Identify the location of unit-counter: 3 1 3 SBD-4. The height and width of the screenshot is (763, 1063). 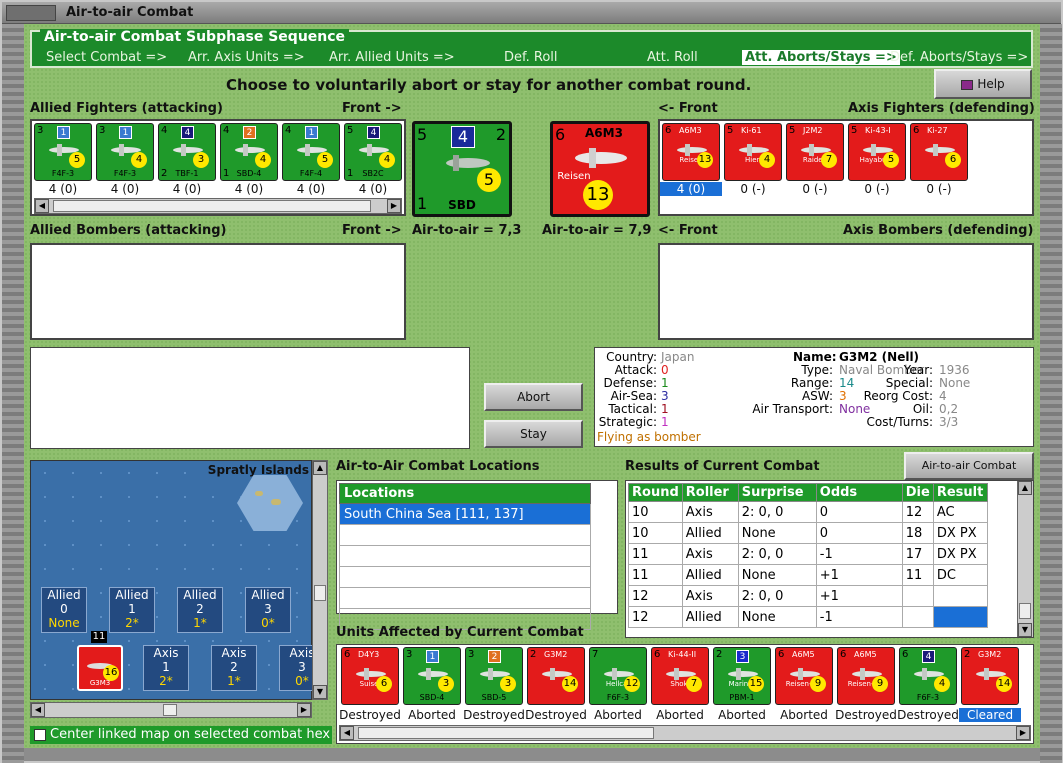
(432, 676).